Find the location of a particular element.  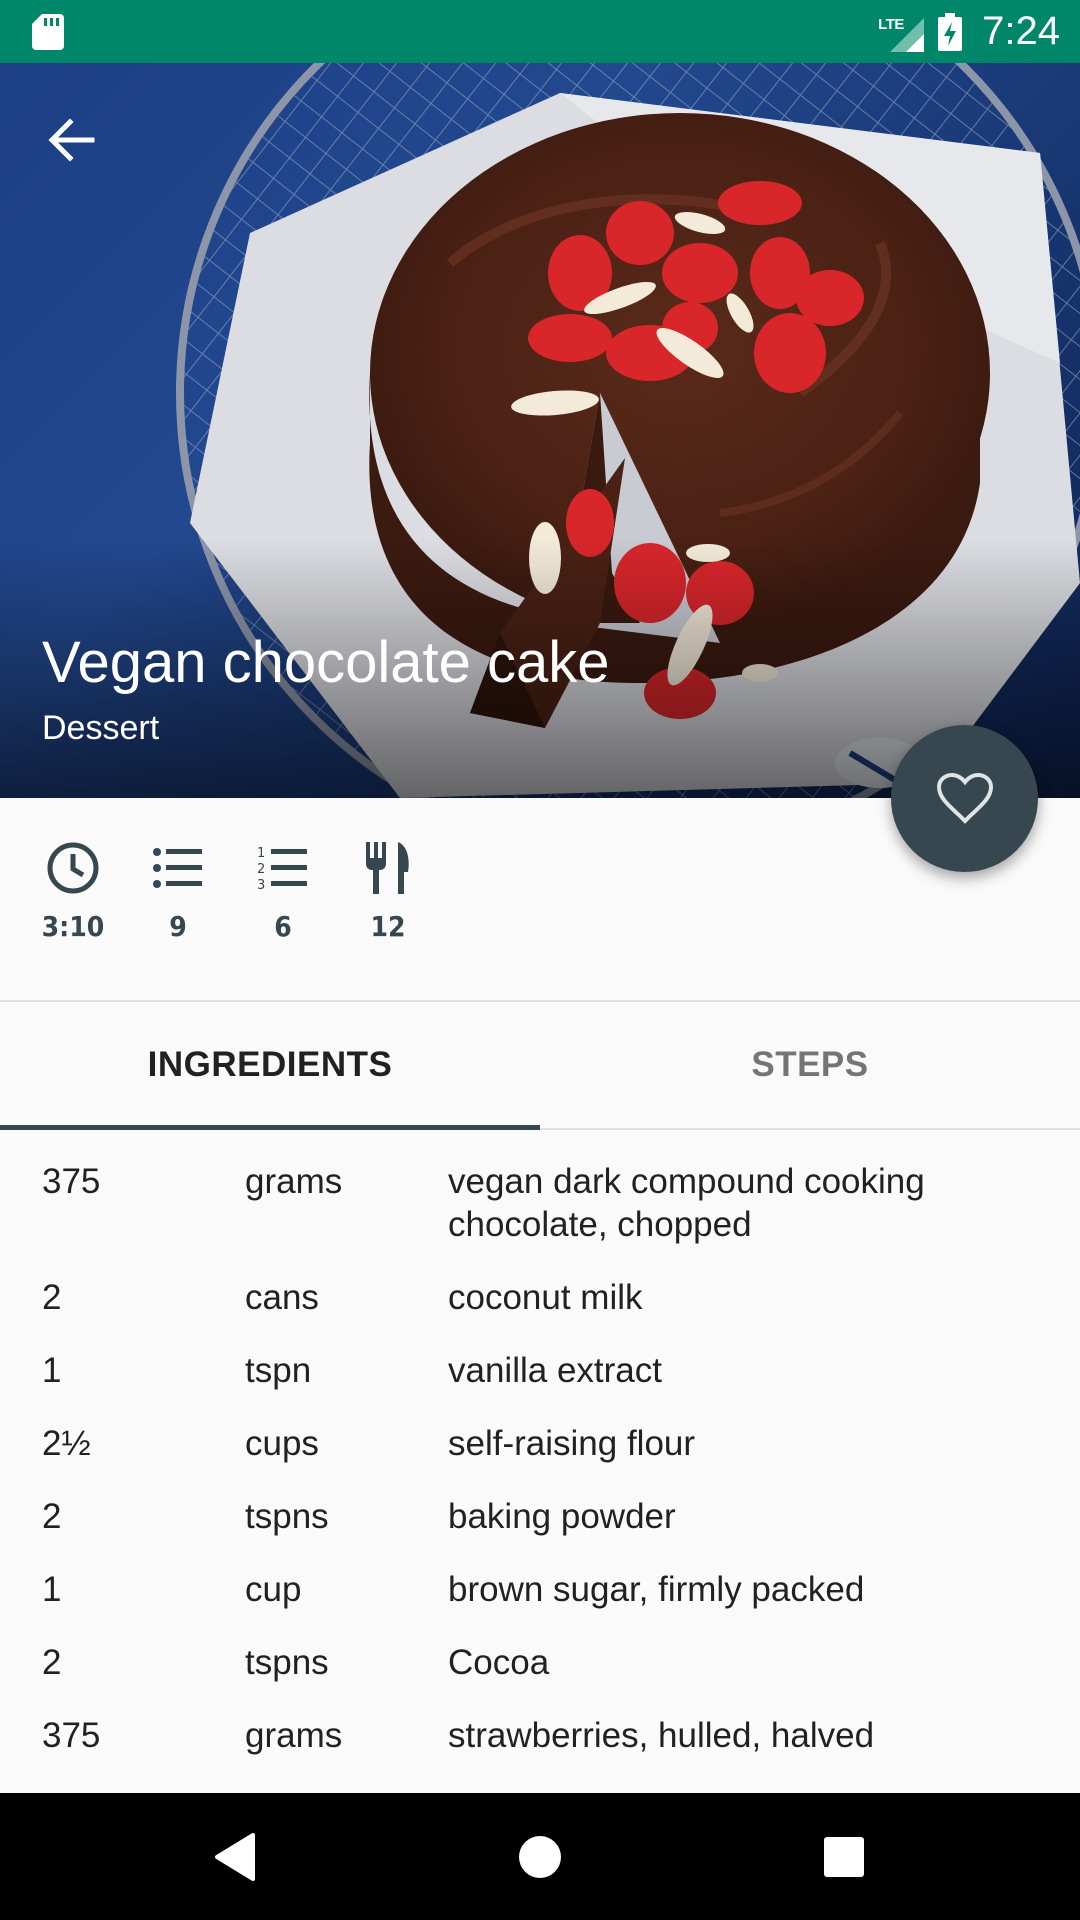

list-item: 2½ cups self-raising flour is located at coordinates (540, 1443).